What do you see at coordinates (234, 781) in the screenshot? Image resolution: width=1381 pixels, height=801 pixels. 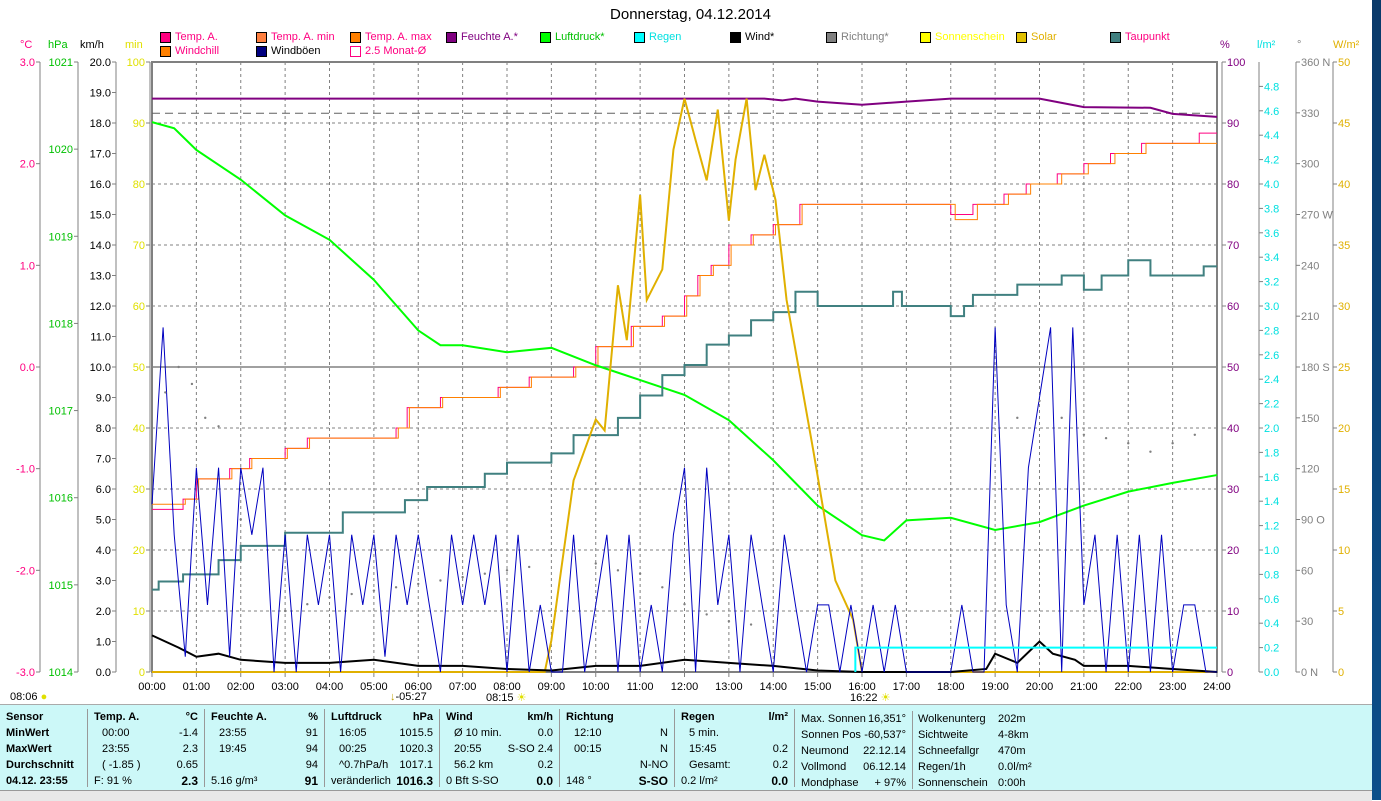 I see `cell-label: 5.16 g/m³` at bounding box center [234, 781].